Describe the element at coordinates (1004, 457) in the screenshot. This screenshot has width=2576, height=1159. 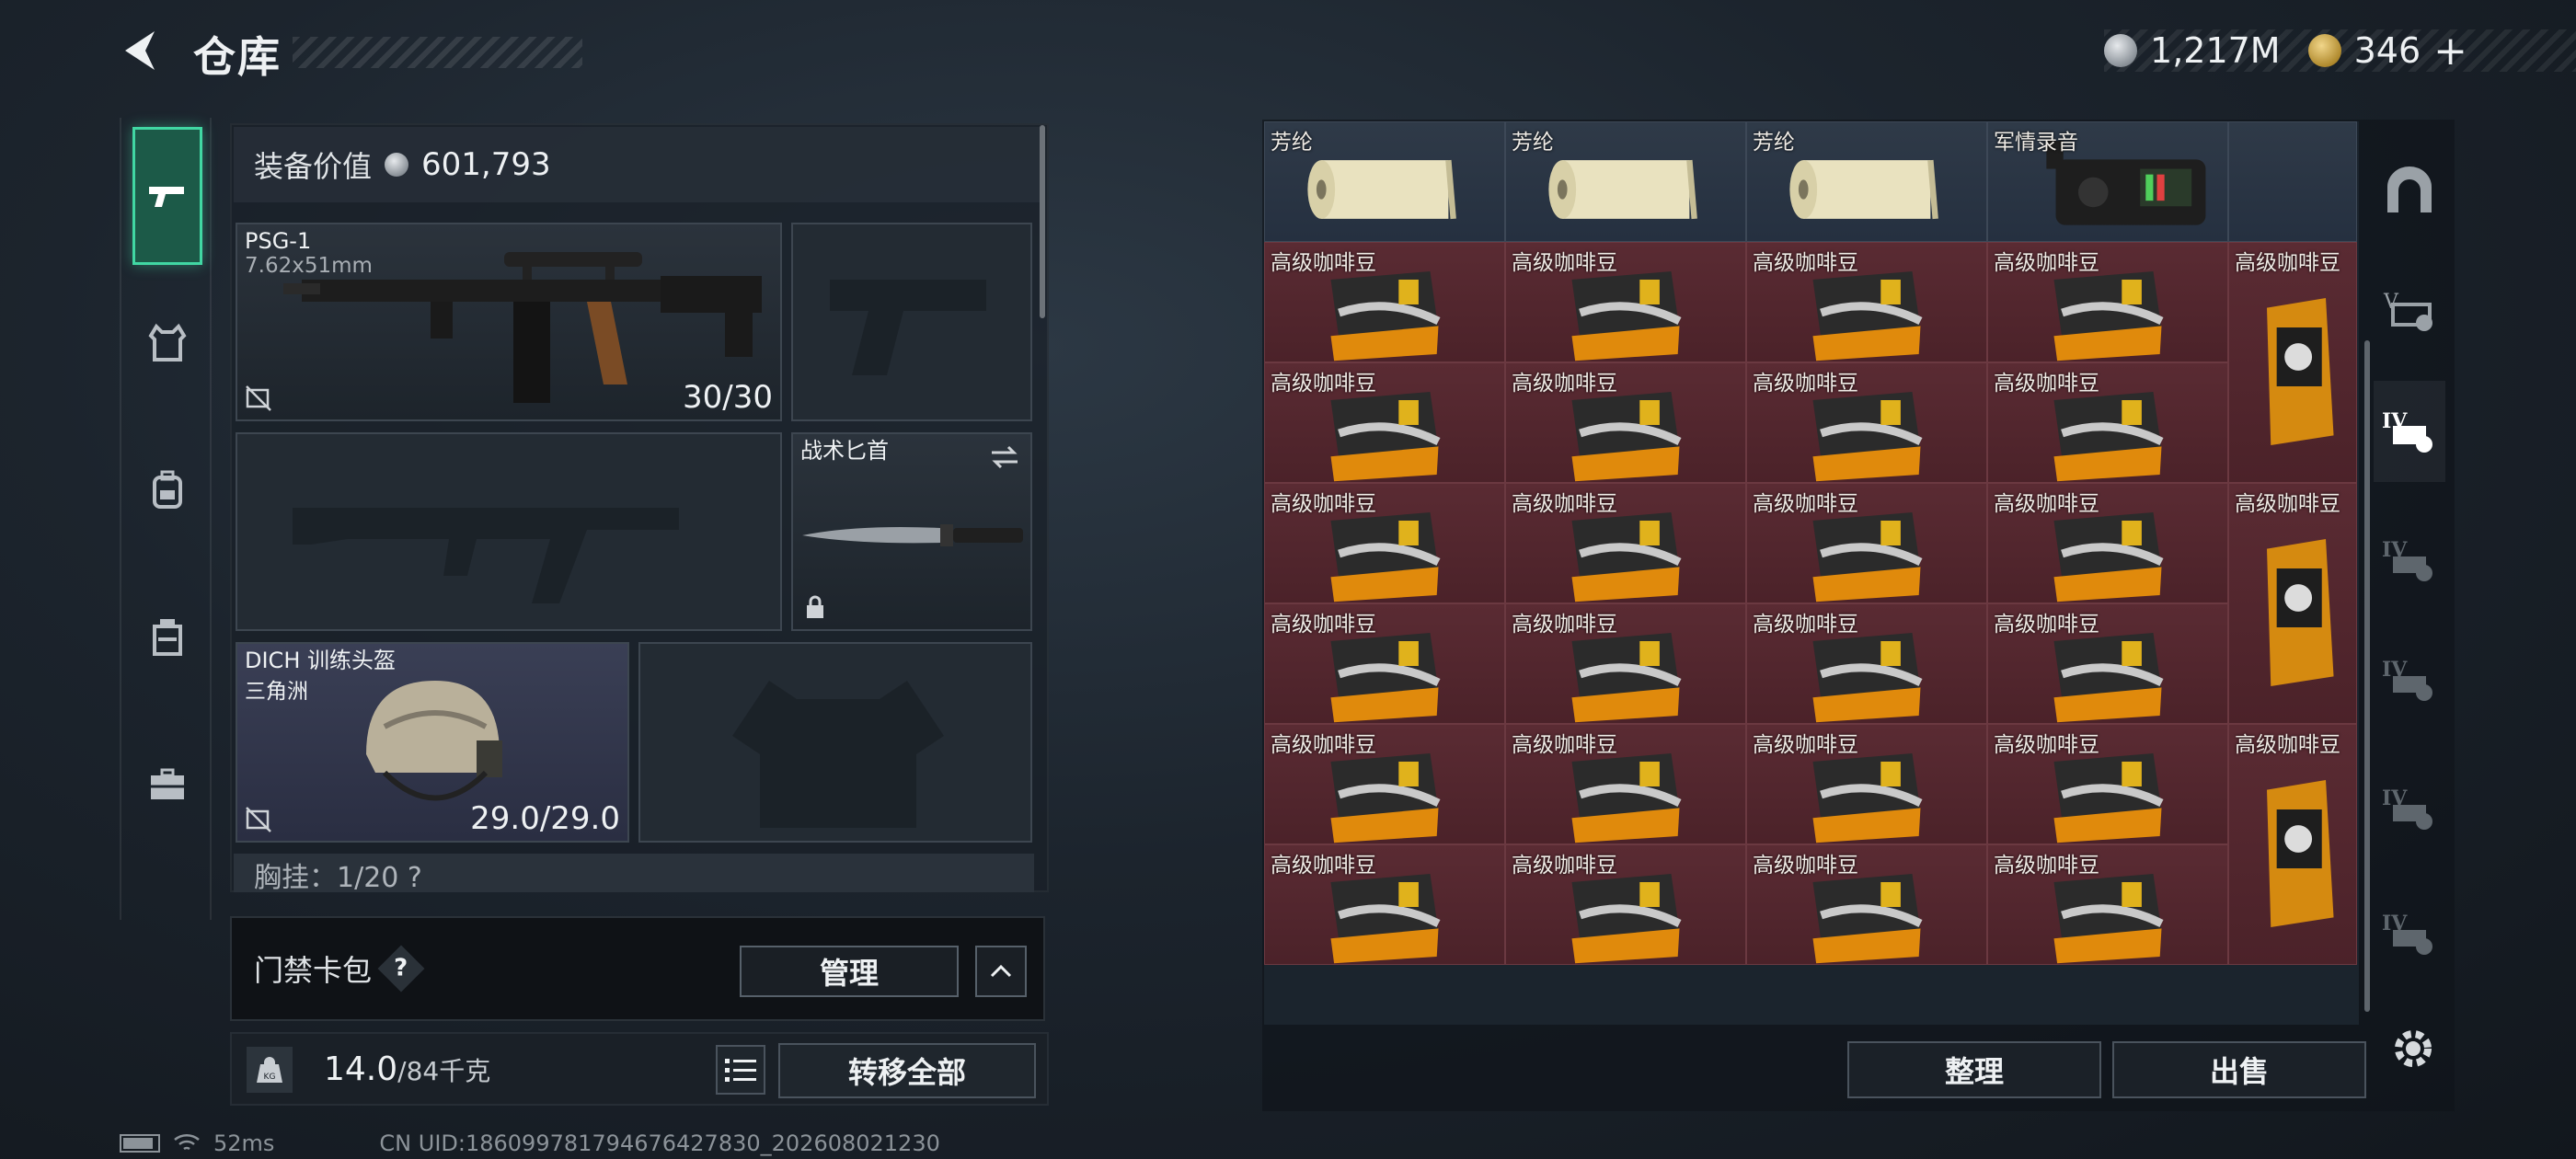
I see `swap-icon` at that location.